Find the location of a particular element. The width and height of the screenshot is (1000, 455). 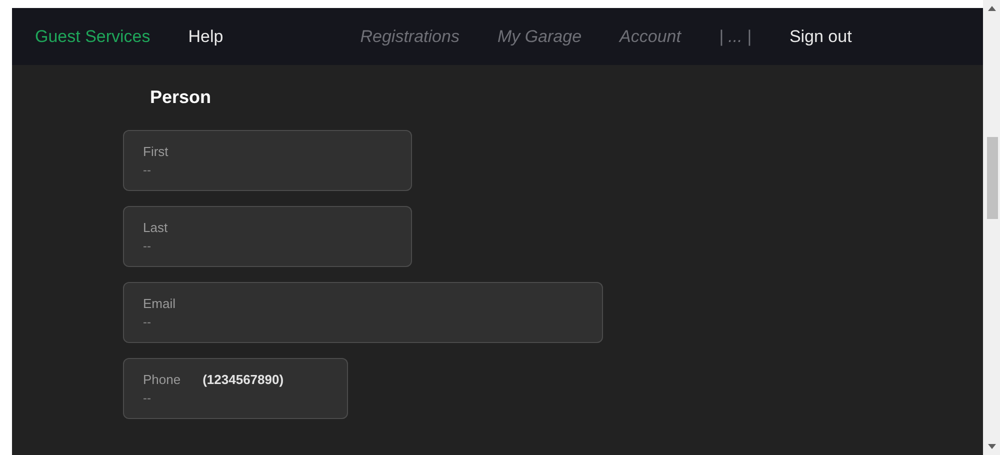

field-label: Last is located at coordinates (155, 227).